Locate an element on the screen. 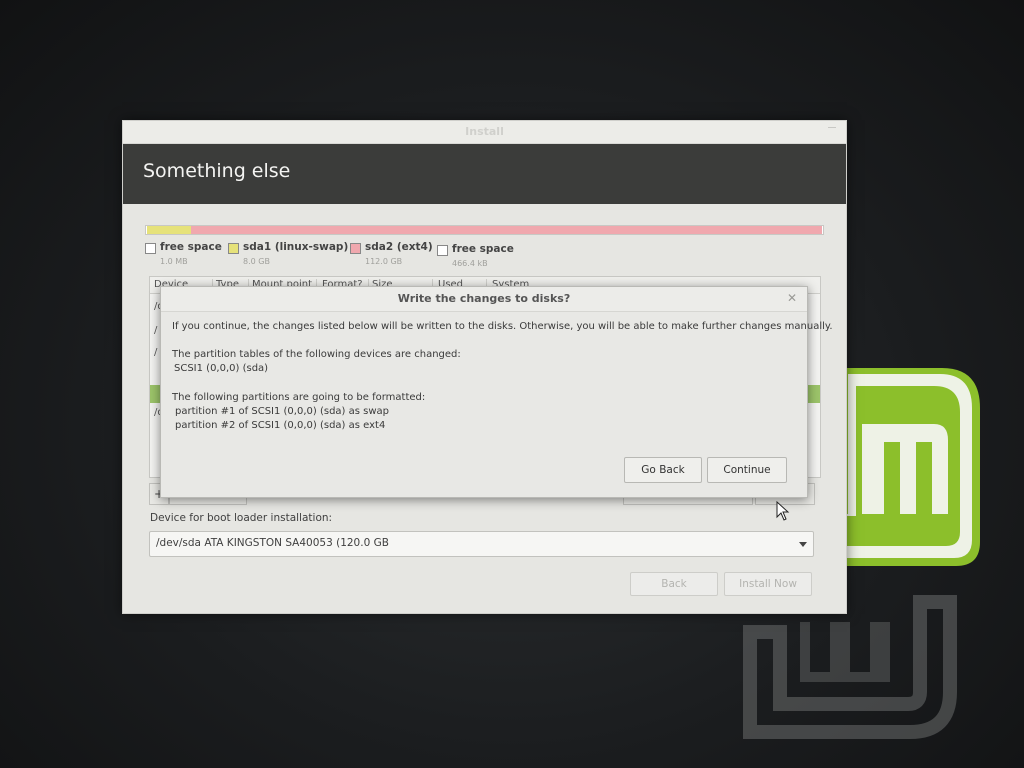  minimize-icon is located at coordinates (832, 127).